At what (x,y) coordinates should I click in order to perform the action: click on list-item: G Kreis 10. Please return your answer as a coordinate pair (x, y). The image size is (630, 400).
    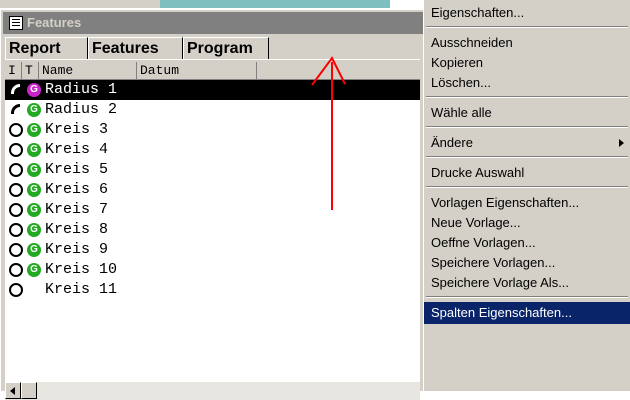
    Looking at the image, I should click on (212, 270).